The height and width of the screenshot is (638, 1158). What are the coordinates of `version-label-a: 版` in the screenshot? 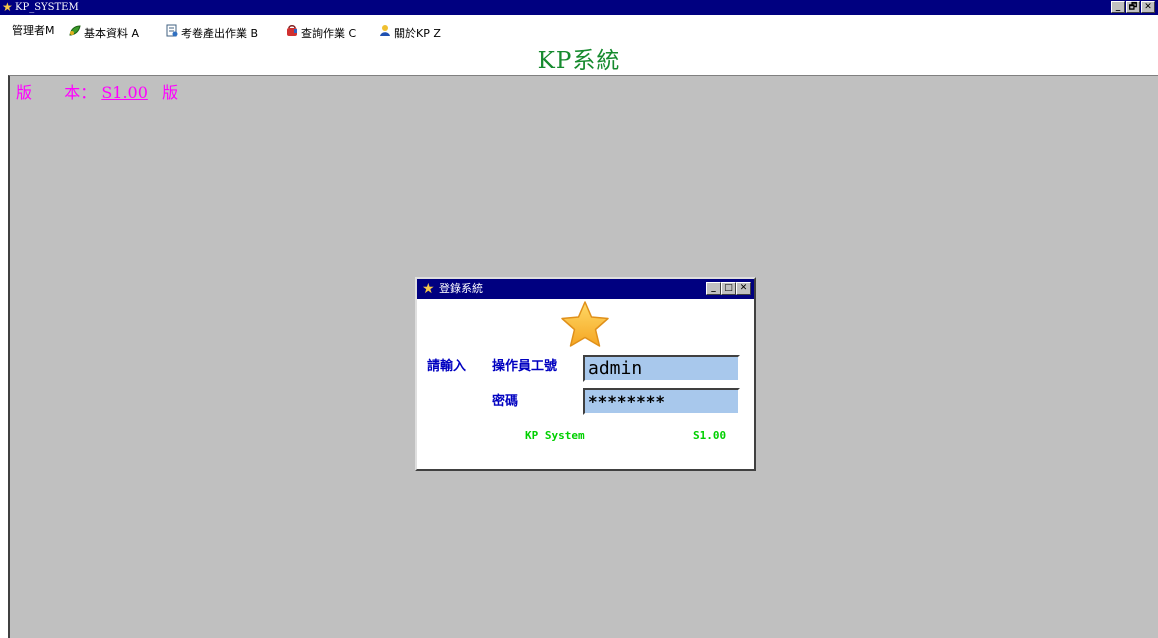 It's located at (24, 92).